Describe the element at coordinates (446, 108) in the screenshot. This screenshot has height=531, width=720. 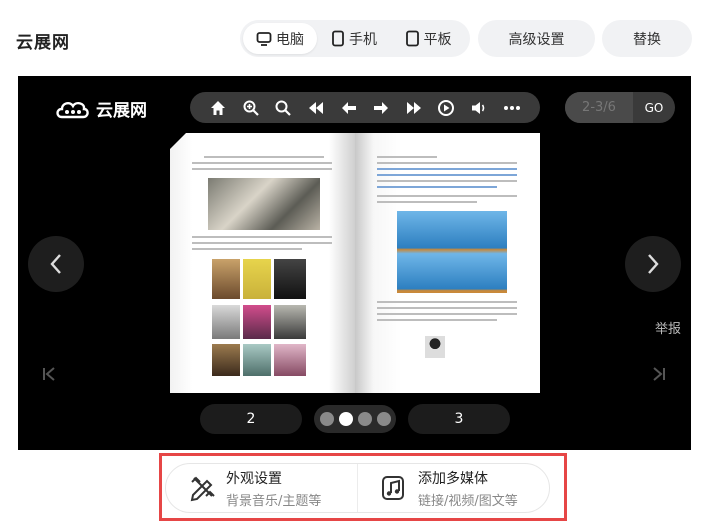
I see `autoplay-icon` at that location.